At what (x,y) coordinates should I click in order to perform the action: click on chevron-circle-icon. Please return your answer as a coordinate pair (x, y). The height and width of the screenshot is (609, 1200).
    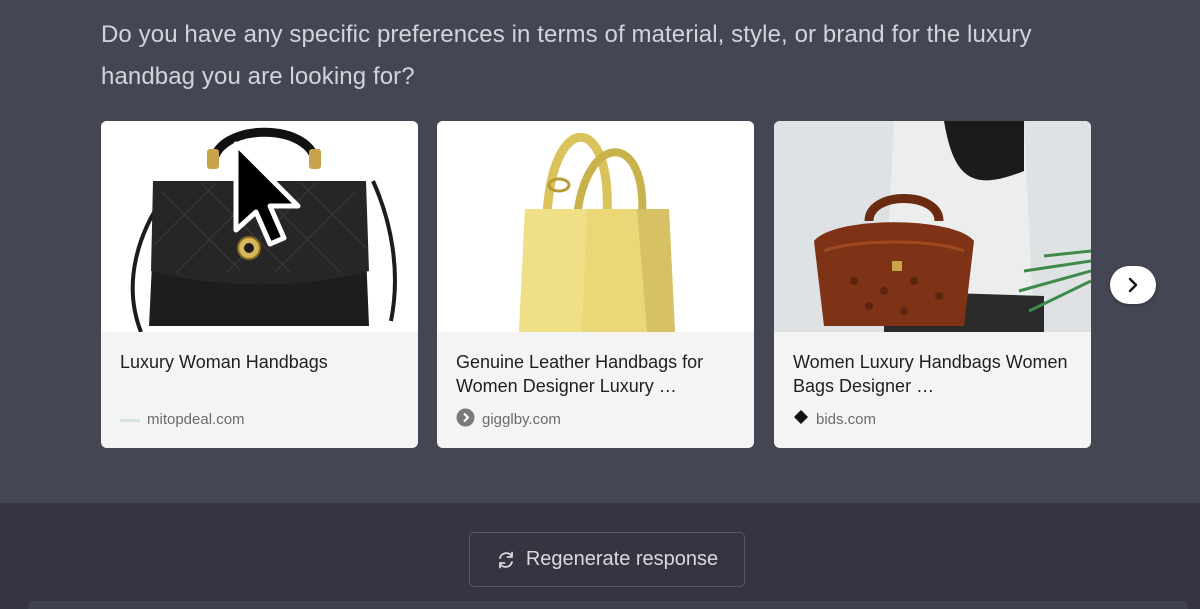
    Looking at the image, I should click on (465, 419).